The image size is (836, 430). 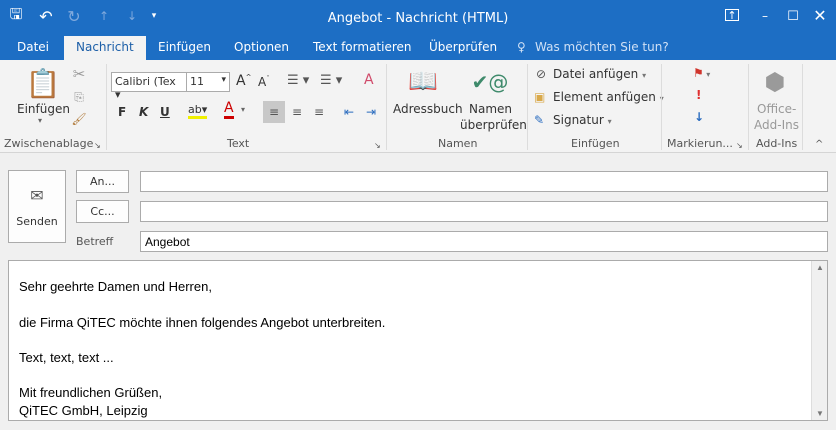 I want to click on tab-einfuegen: Einfügen, so click(x=184, y=47).